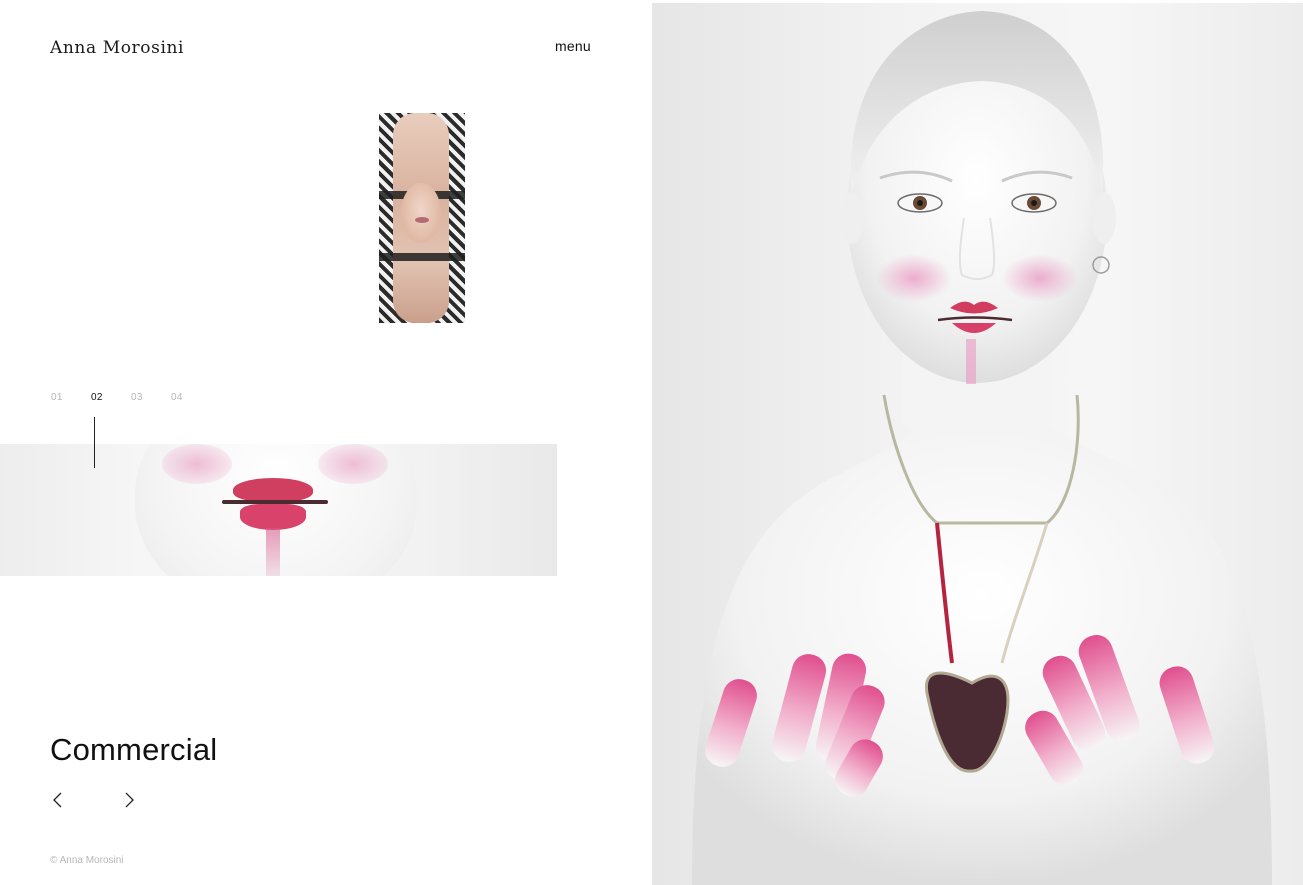 This screenshot has height=885, width=1303. I want to click on banner-paint-drip, so click(273, 552).